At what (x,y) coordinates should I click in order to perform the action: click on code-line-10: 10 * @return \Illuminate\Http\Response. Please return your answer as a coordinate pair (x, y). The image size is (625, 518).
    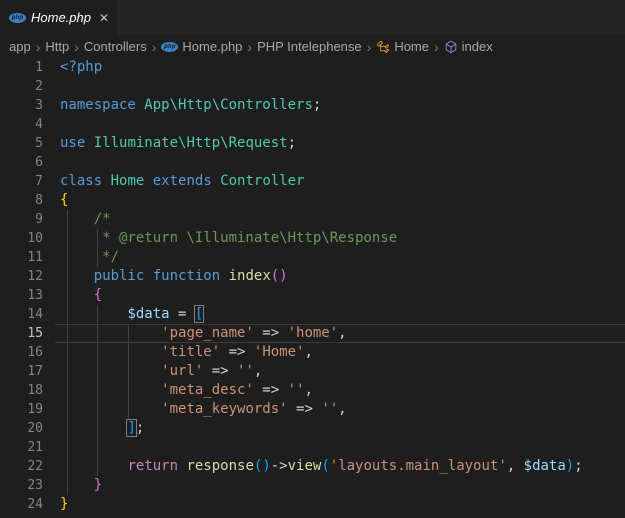
    Looking at the image, I should click on (312, 238).